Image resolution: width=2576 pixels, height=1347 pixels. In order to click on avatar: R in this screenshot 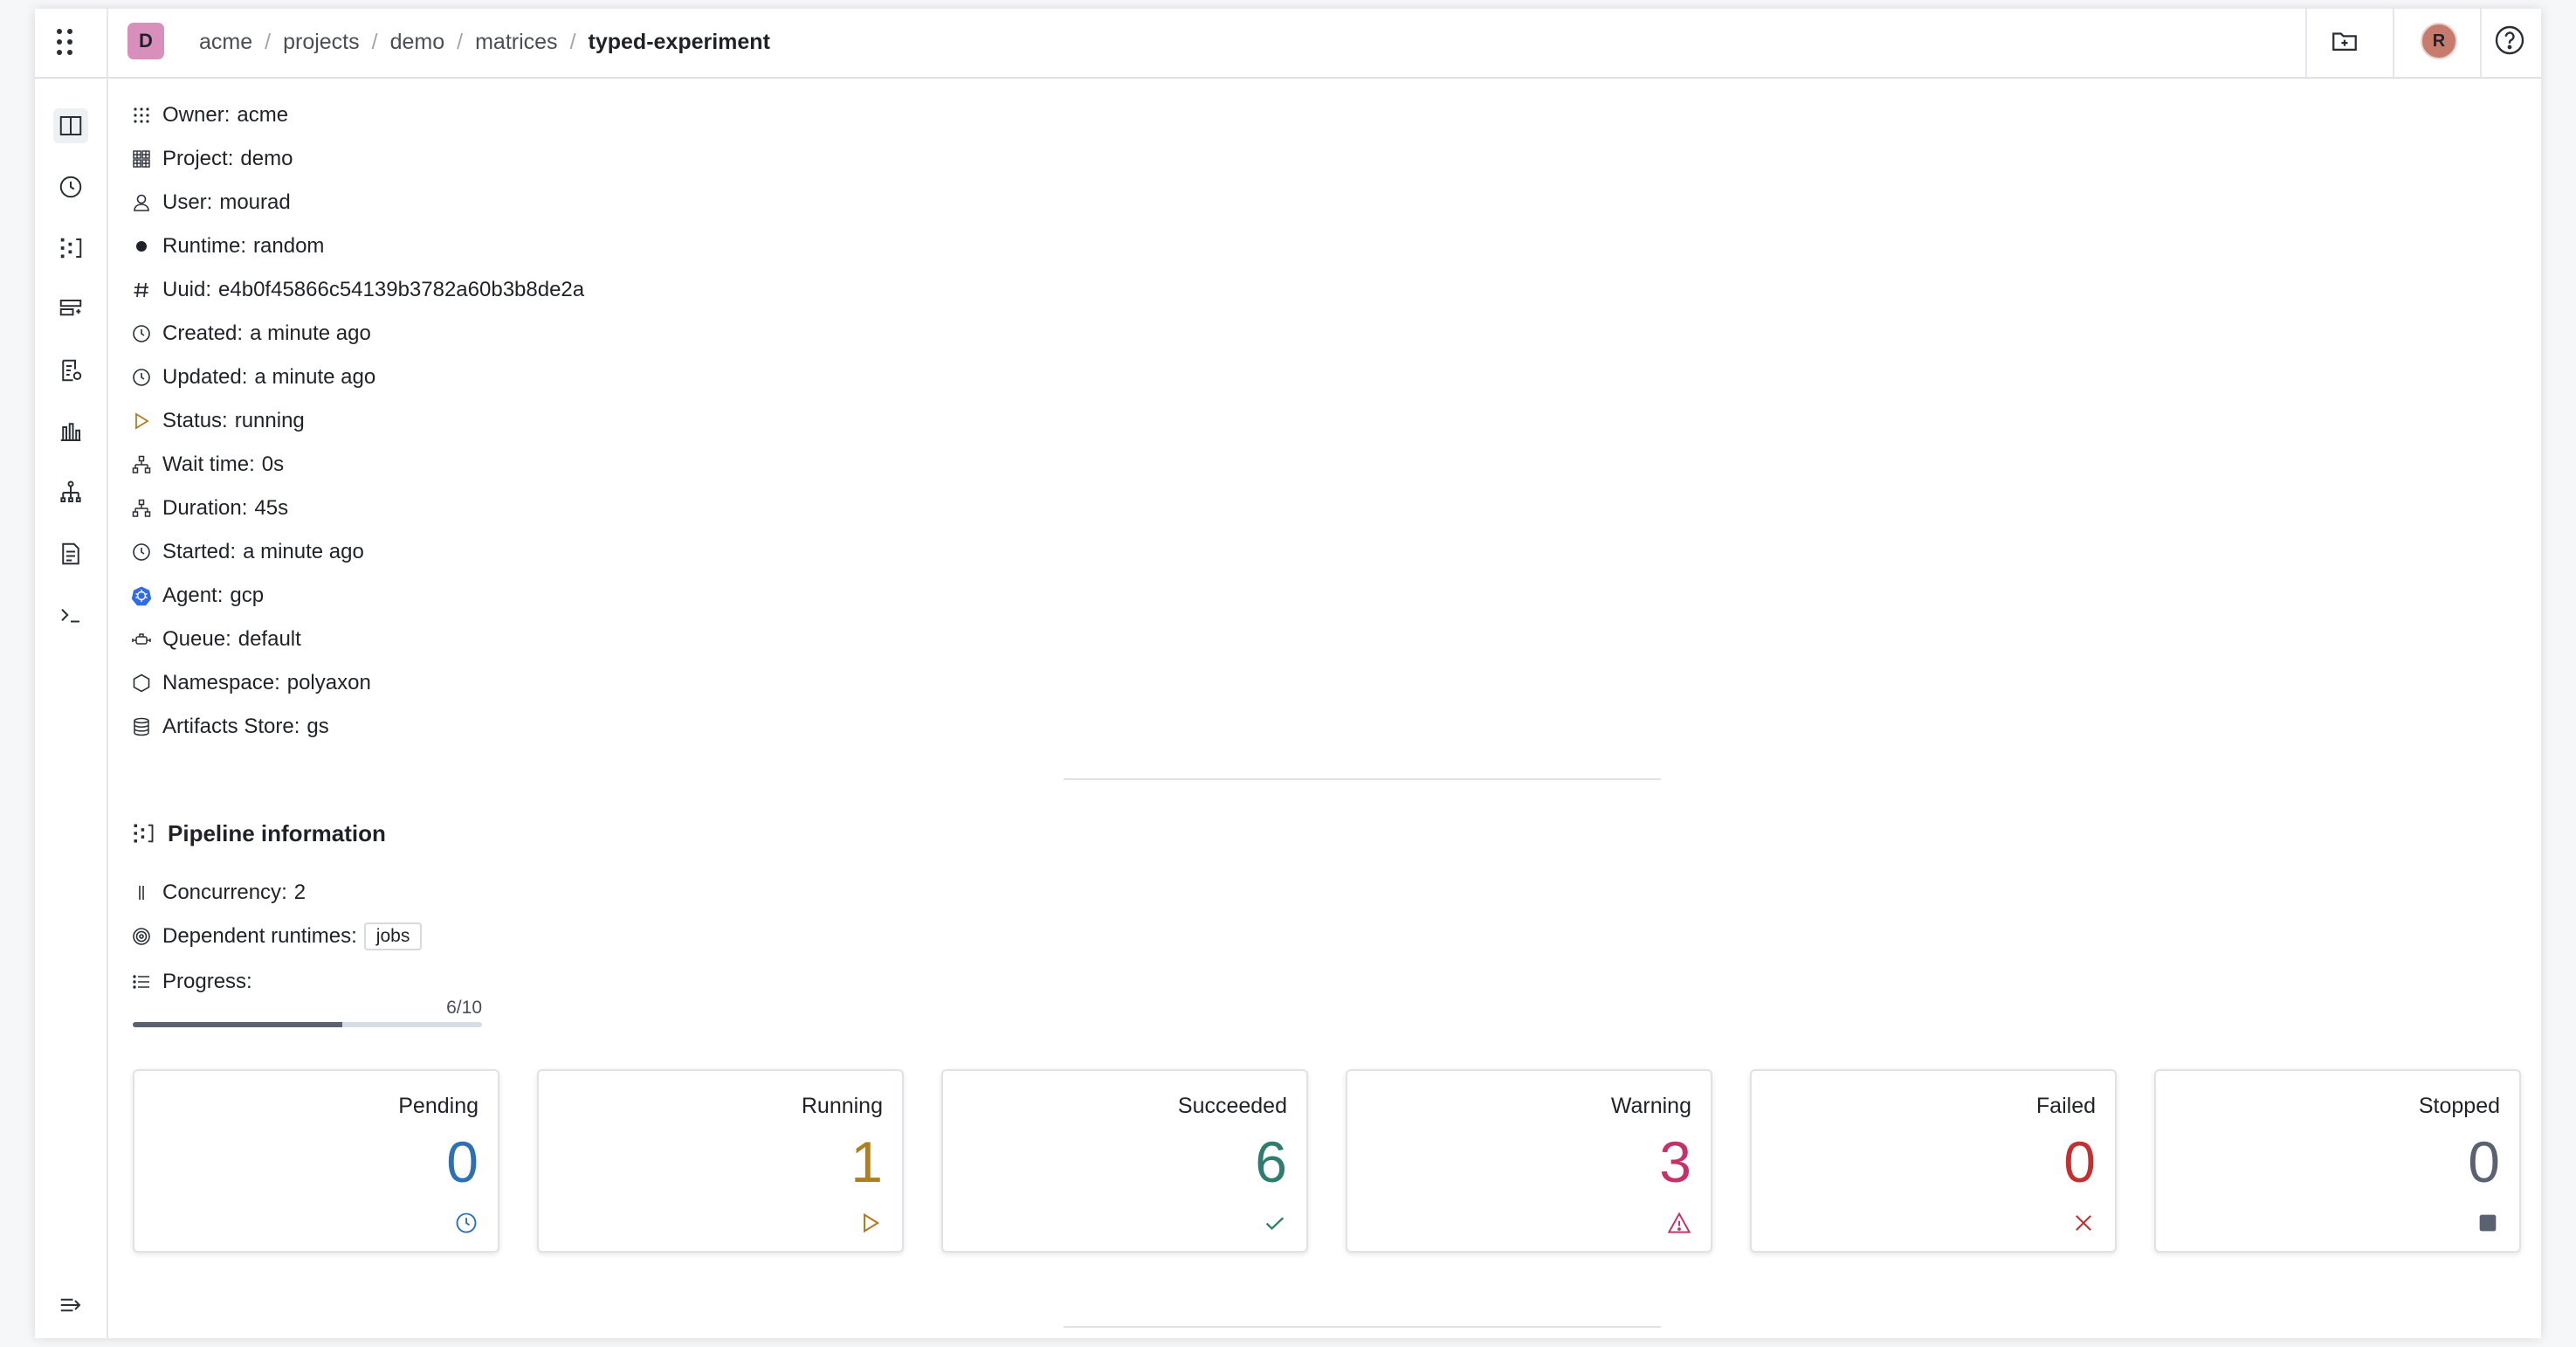, I will do `click(2439, 41)`.